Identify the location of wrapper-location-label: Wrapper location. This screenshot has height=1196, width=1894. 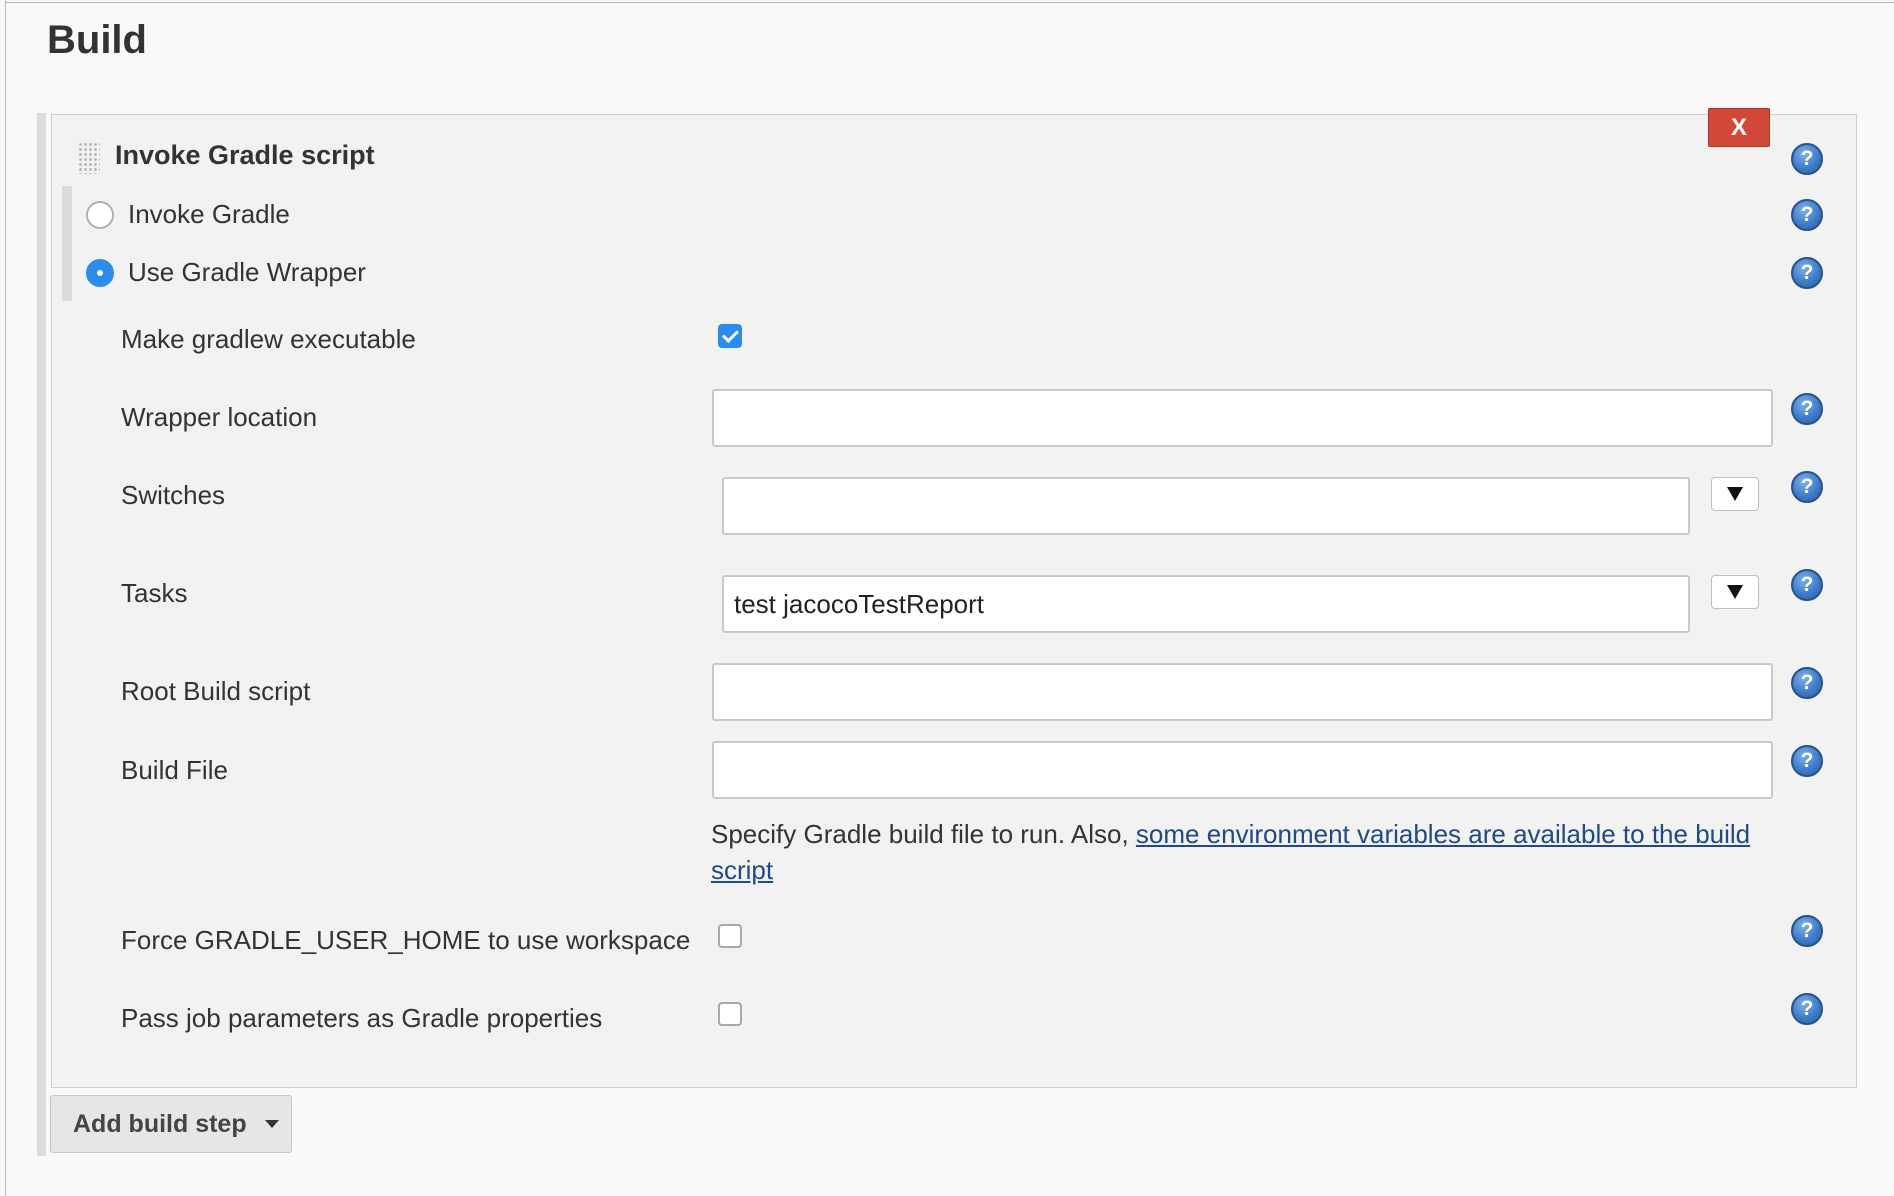
(219, 417).